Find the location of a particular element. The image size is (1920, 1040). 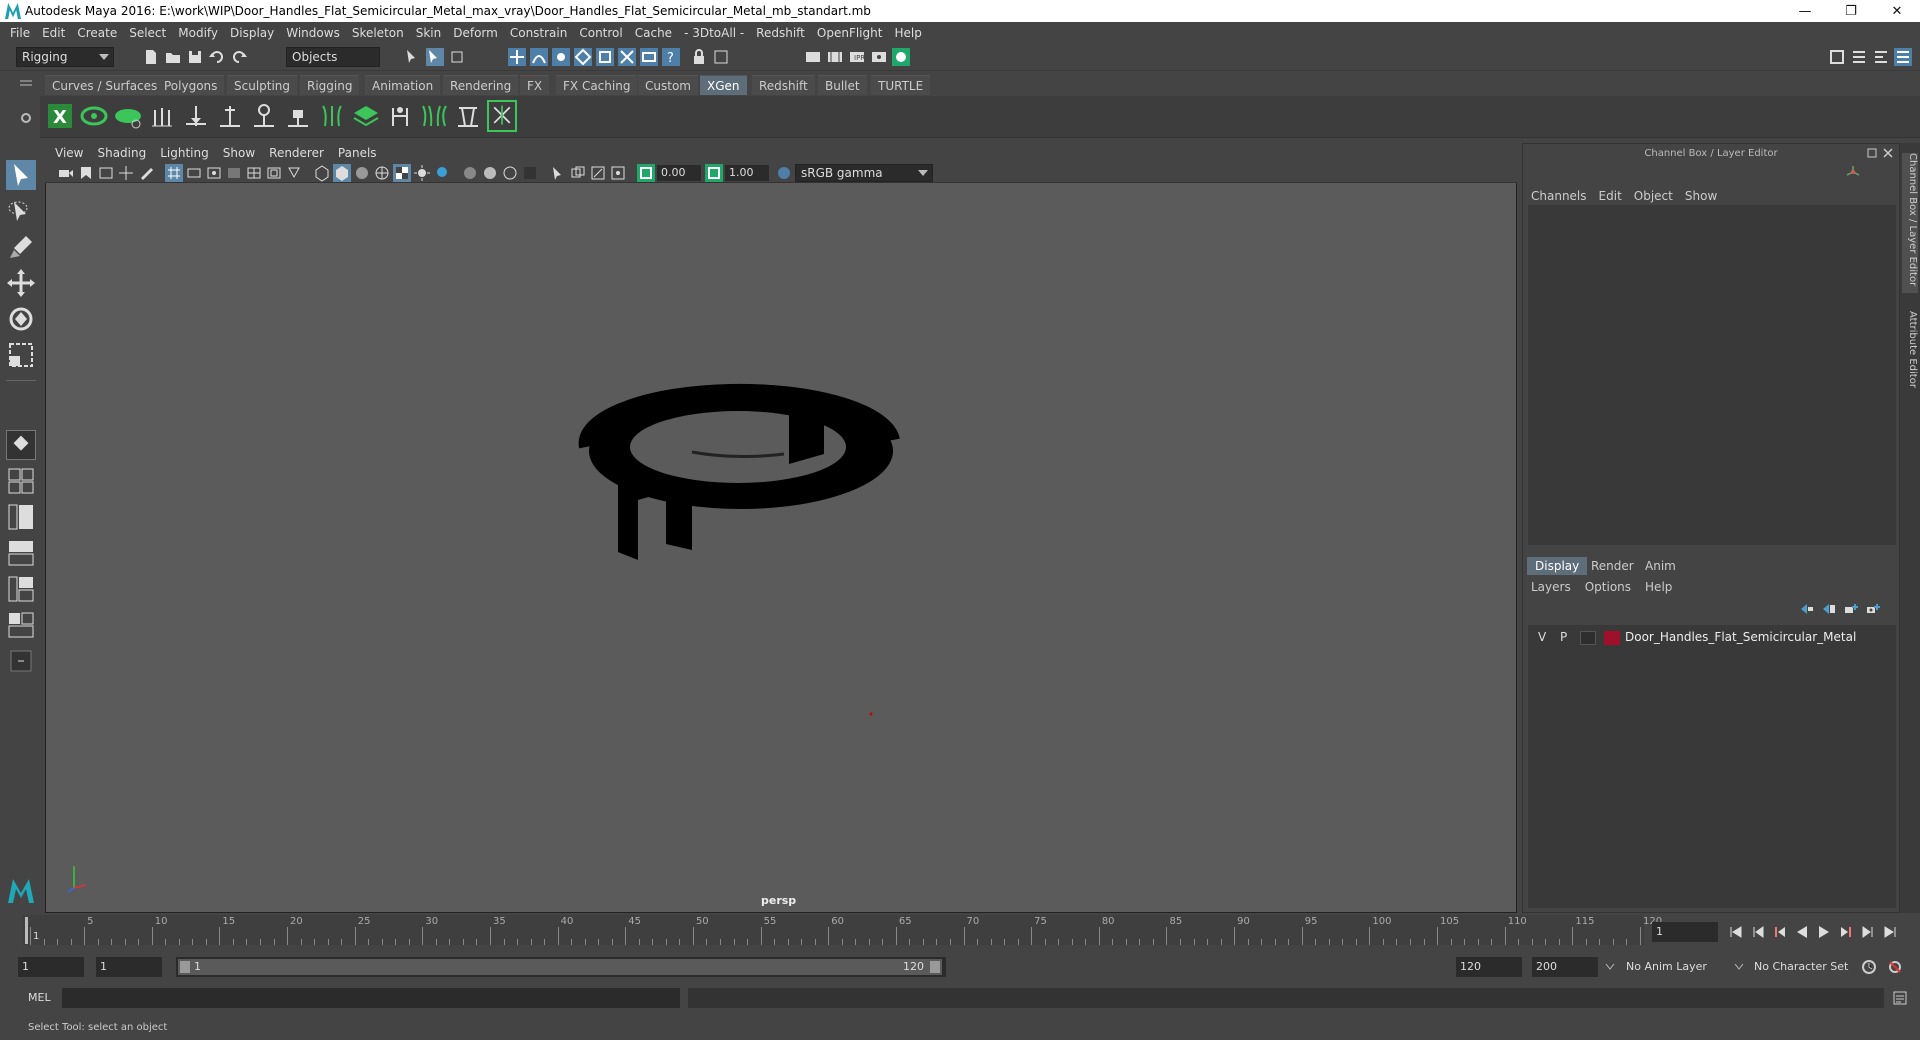

snap-grid-icon is located at coordinates (517, 57).